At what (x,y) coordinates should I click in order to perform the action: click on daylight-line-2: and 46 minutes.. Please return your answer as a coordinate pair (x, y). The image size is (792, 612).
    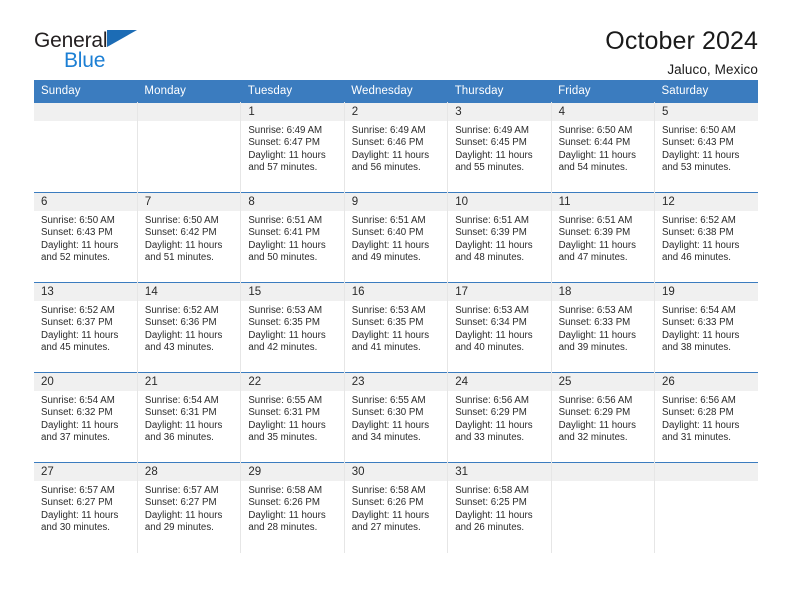
    Looking at the image, I should click on (696, 258).